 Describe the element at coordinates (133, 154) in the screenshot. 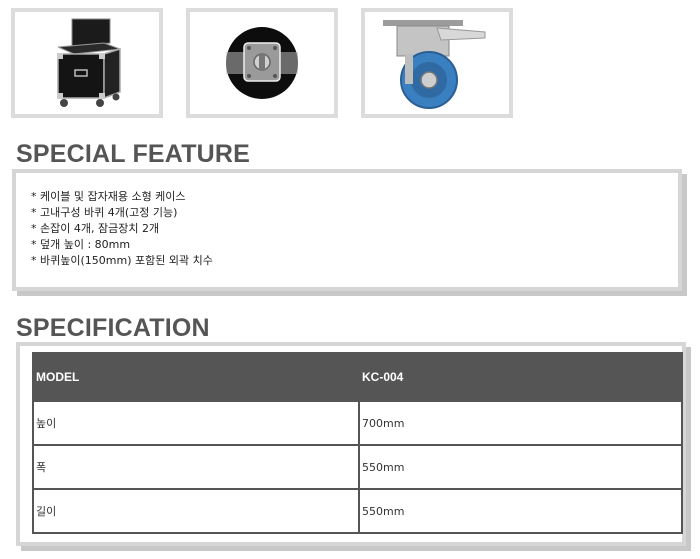

I see `special-feature-title: SPECIAL FEATURE` at that location.